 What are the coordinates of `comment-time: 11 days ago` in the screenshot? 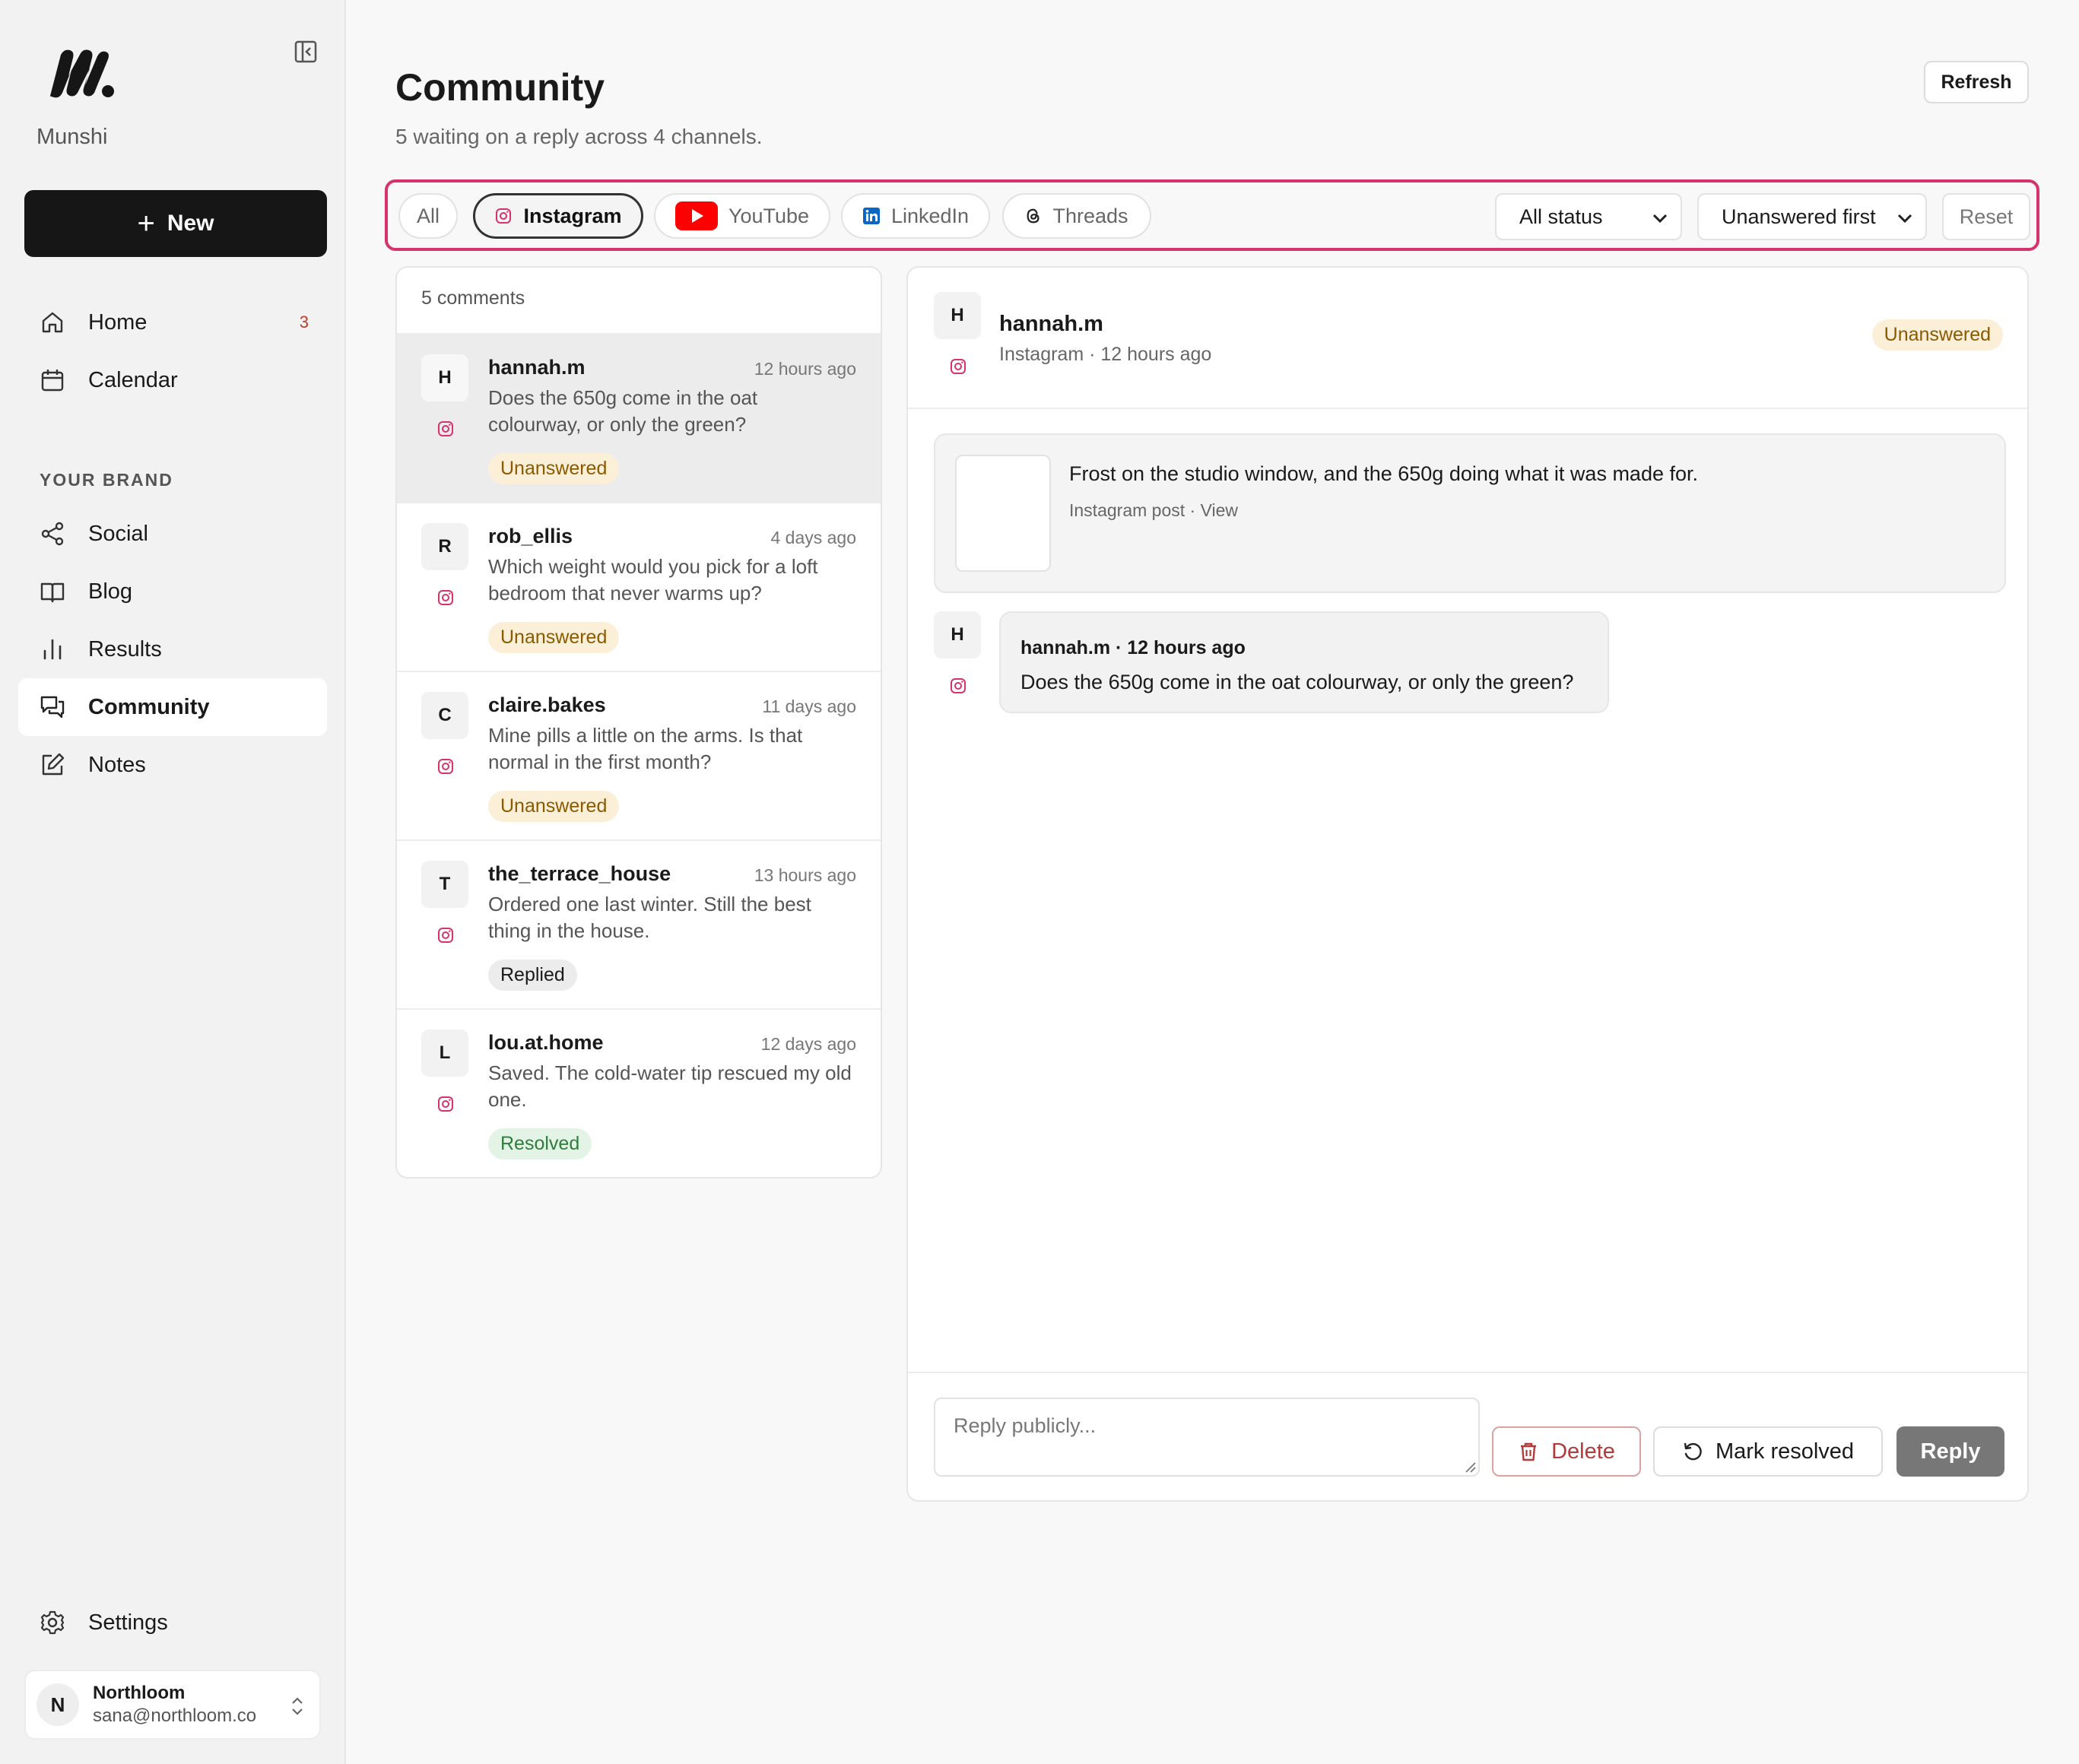 It's located at (809, 706).